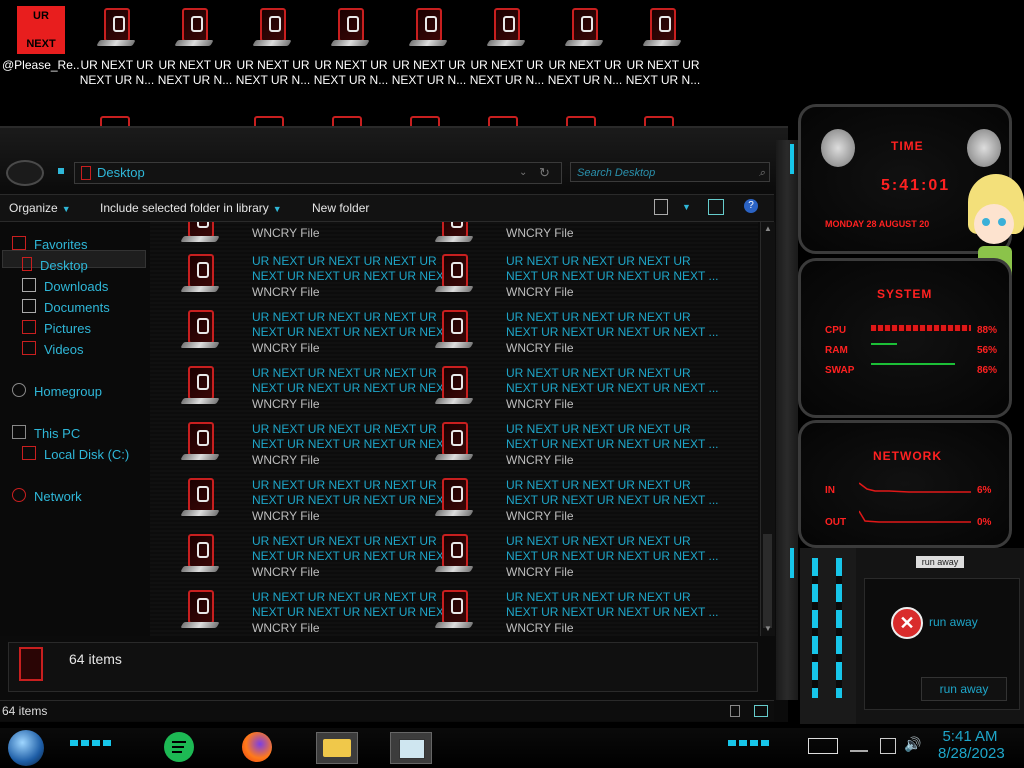 This screenshot has height=768, width=1024. What do you see at coordinates (767, 581) in the screenshot?
I see `scroll-thumb` at bounding box center [767, 581].